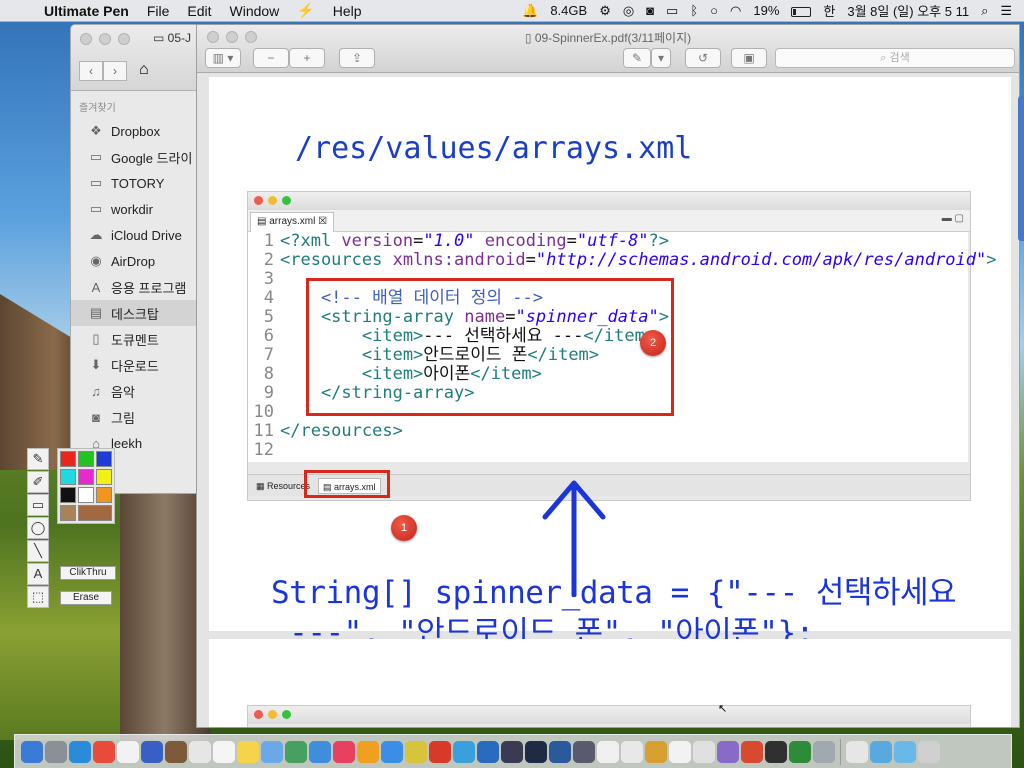 Image resolution: width=1024 pixels, height=768 pixels. What do you see at coordinates (140, 417) in the screenshot?
I see `sidebar-item: ◙ 그림` at bounding box center [140, 417].